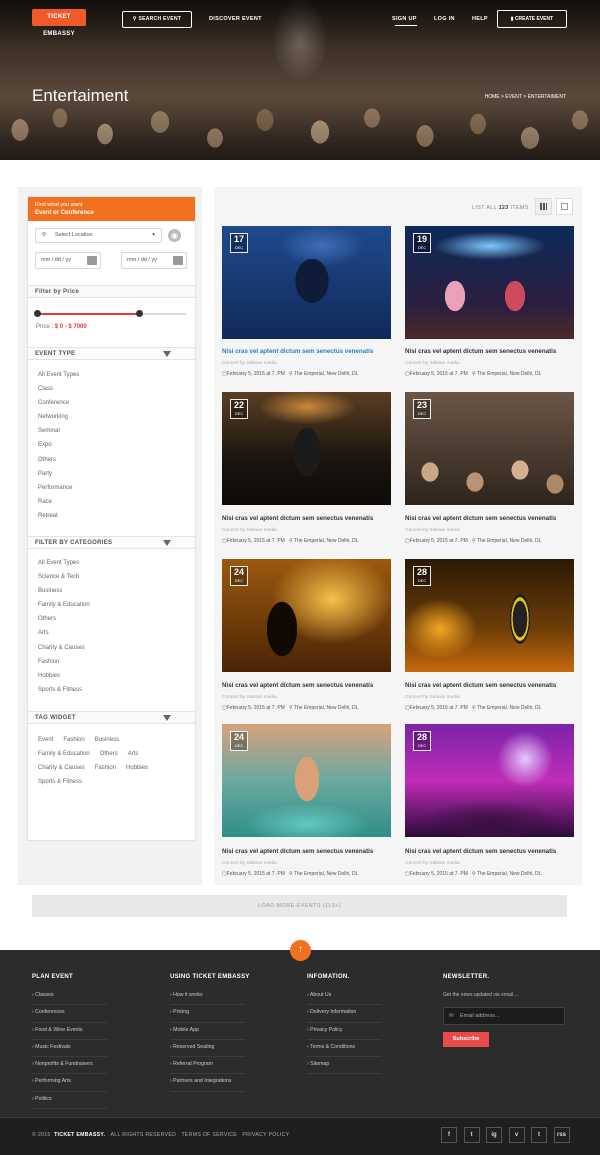 Image resolution: width=600 pixels, height=1155 pixels. Describe the element at coordinates (58, 488) in the screenshot. I see `event-type-item: Performance` at that location.